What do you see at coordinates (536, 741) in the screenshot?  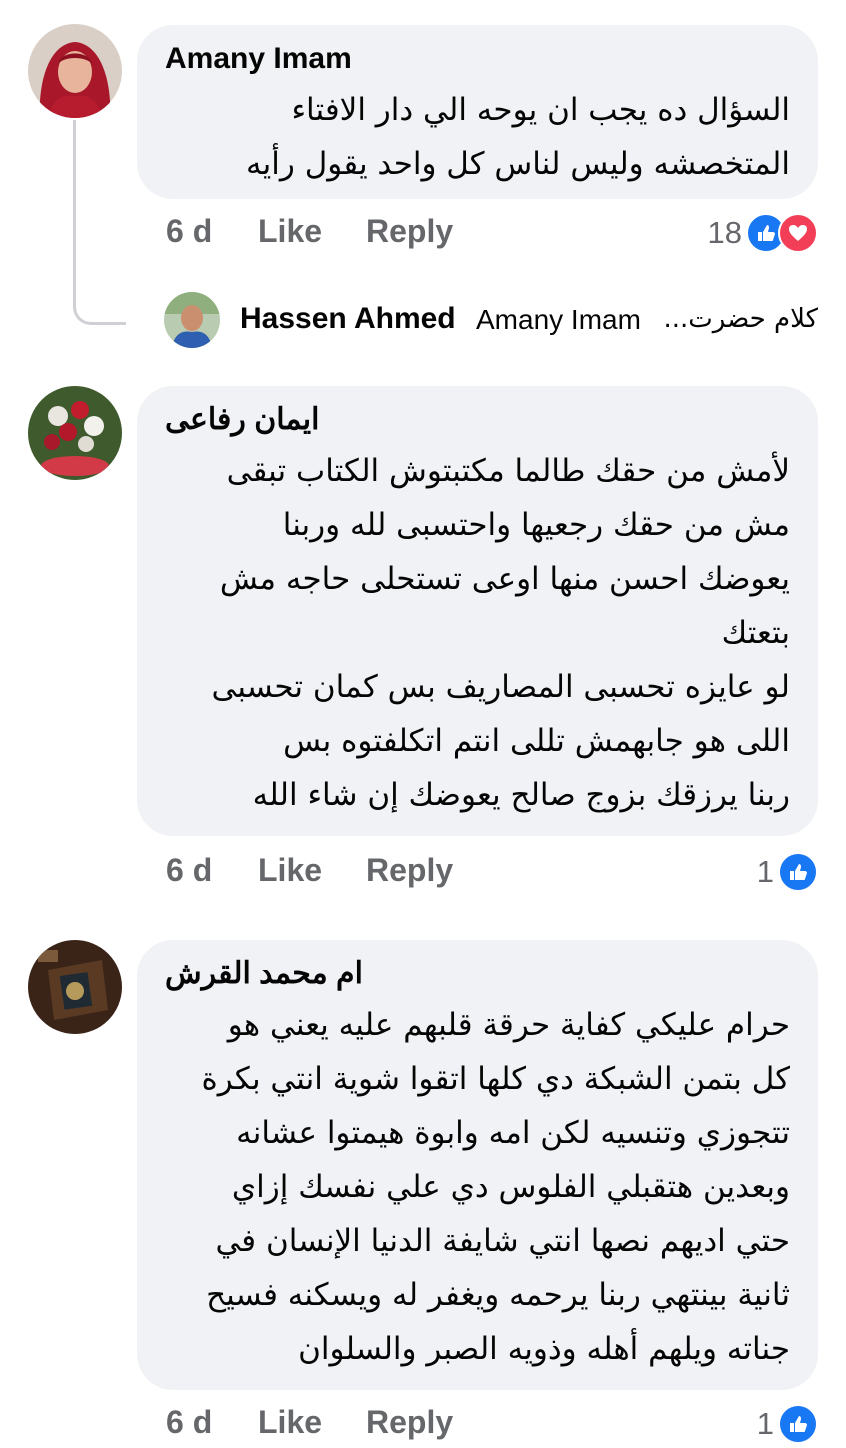 I see `comment-line: اللى هو جابهمش تللى انتم اتكلفتوه بس` at bounding box center [536, 741].